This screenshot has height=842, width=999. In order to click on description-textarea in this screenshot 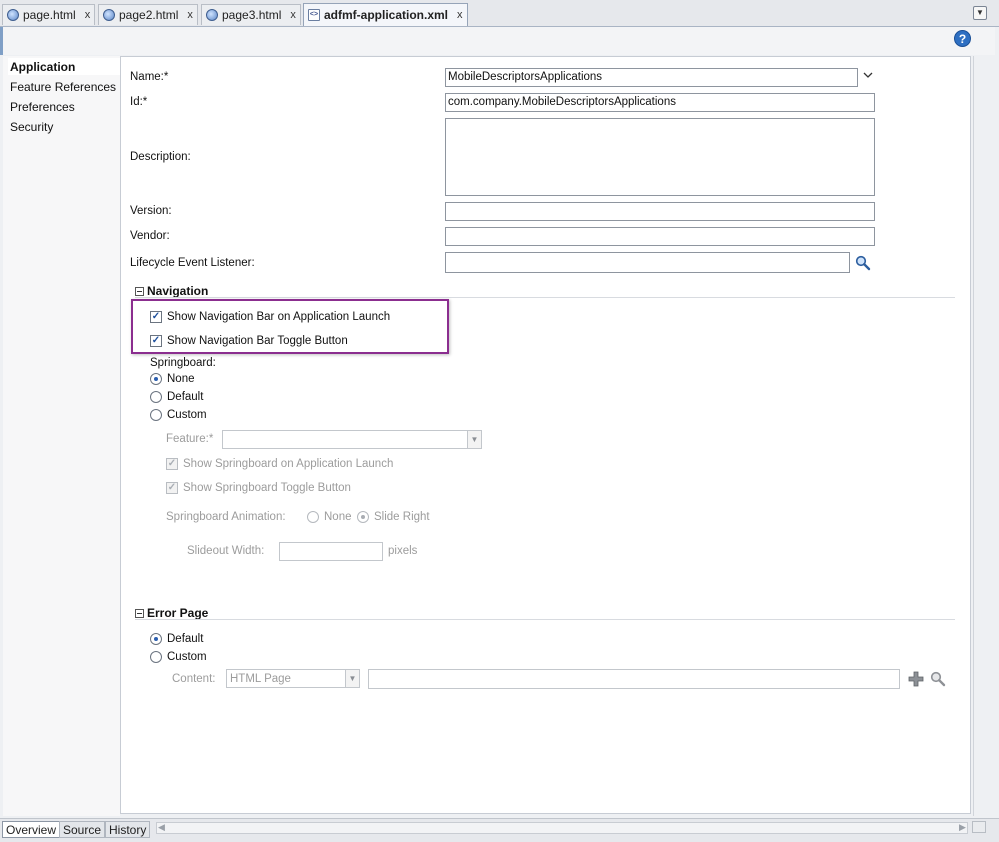, I will do `click(660, 157)`.